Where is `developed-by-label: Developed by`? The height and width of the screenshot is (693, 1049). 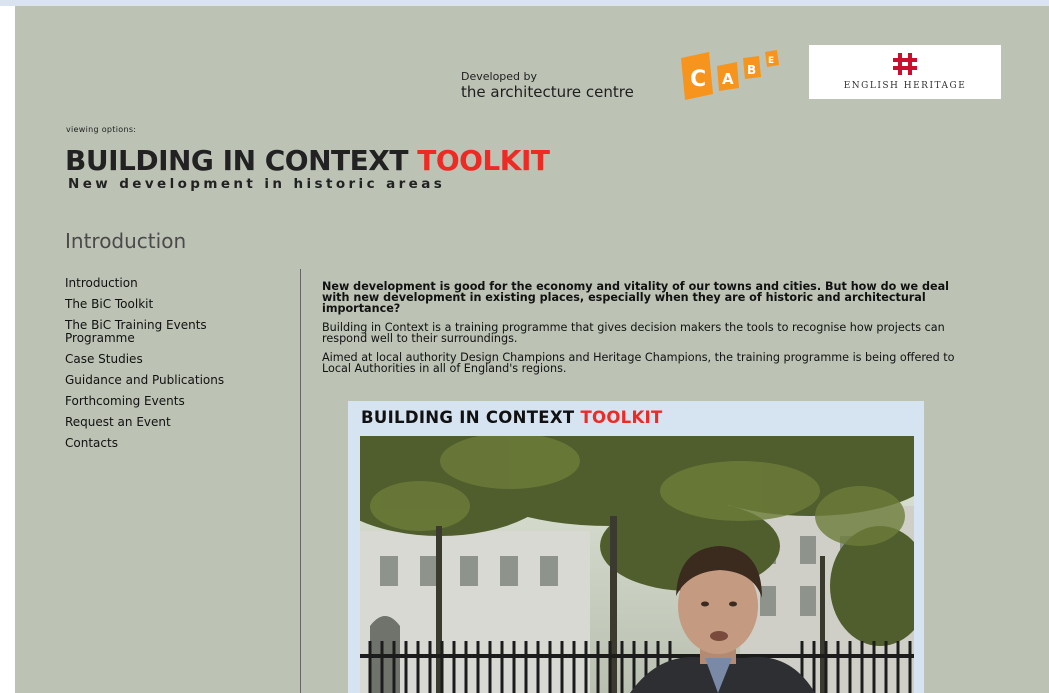 developed-by-label: Developed by is located at coordinates (499, 76).